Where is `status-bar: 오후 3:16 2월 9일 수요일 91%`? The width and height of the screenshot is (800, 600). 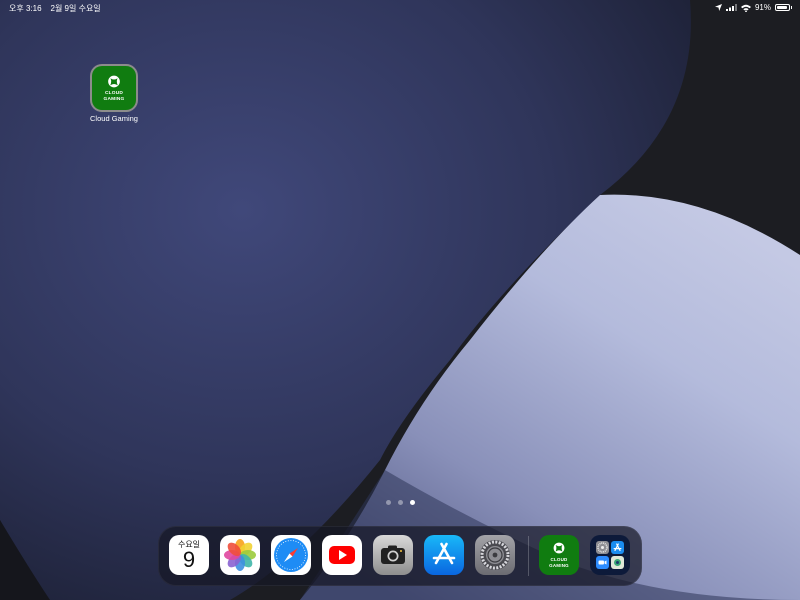
status-bar: 오후 3:16 2월 9일 수요일 91% is located at coordinates (400, 8).